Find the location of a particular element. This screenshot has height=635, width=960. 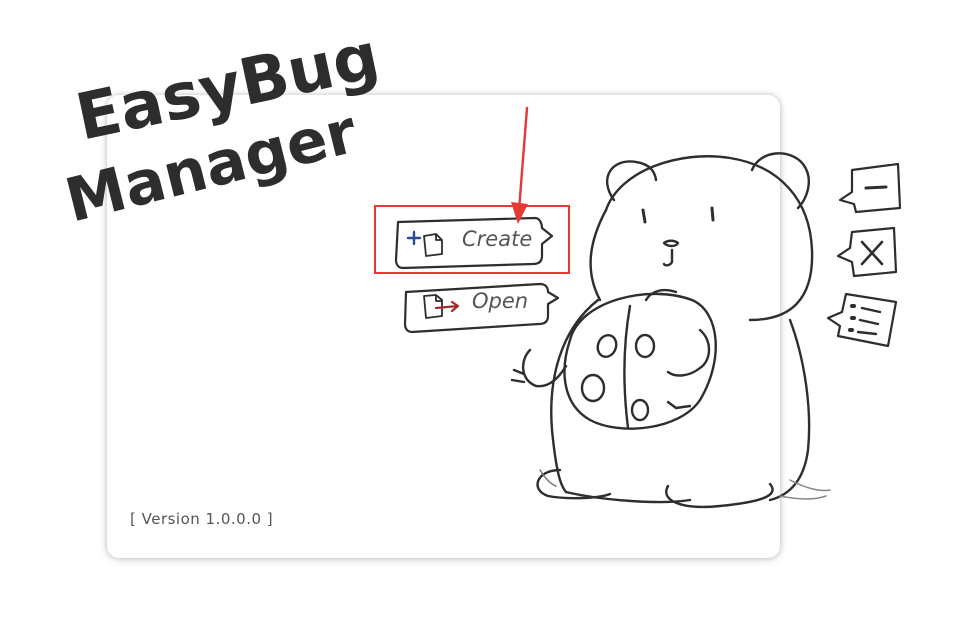

minimize-button is located at coordinates (870, 188).